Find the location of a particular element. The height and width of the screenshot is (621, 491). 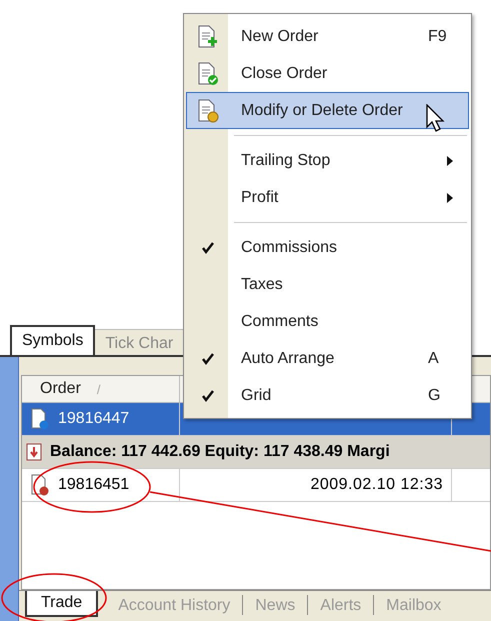

order-icon is located at coordinates (40, 419).